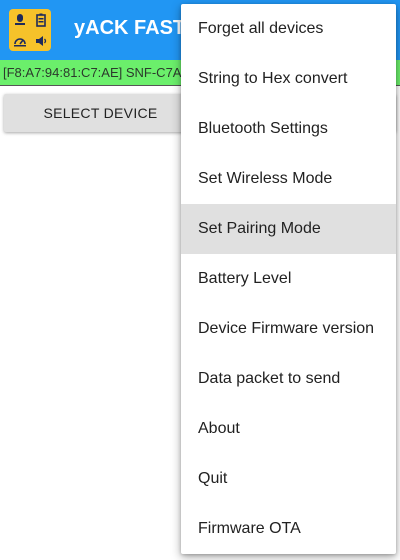 The image size is (400, 560). I want to click on speaker-icon, so click(40, 40).